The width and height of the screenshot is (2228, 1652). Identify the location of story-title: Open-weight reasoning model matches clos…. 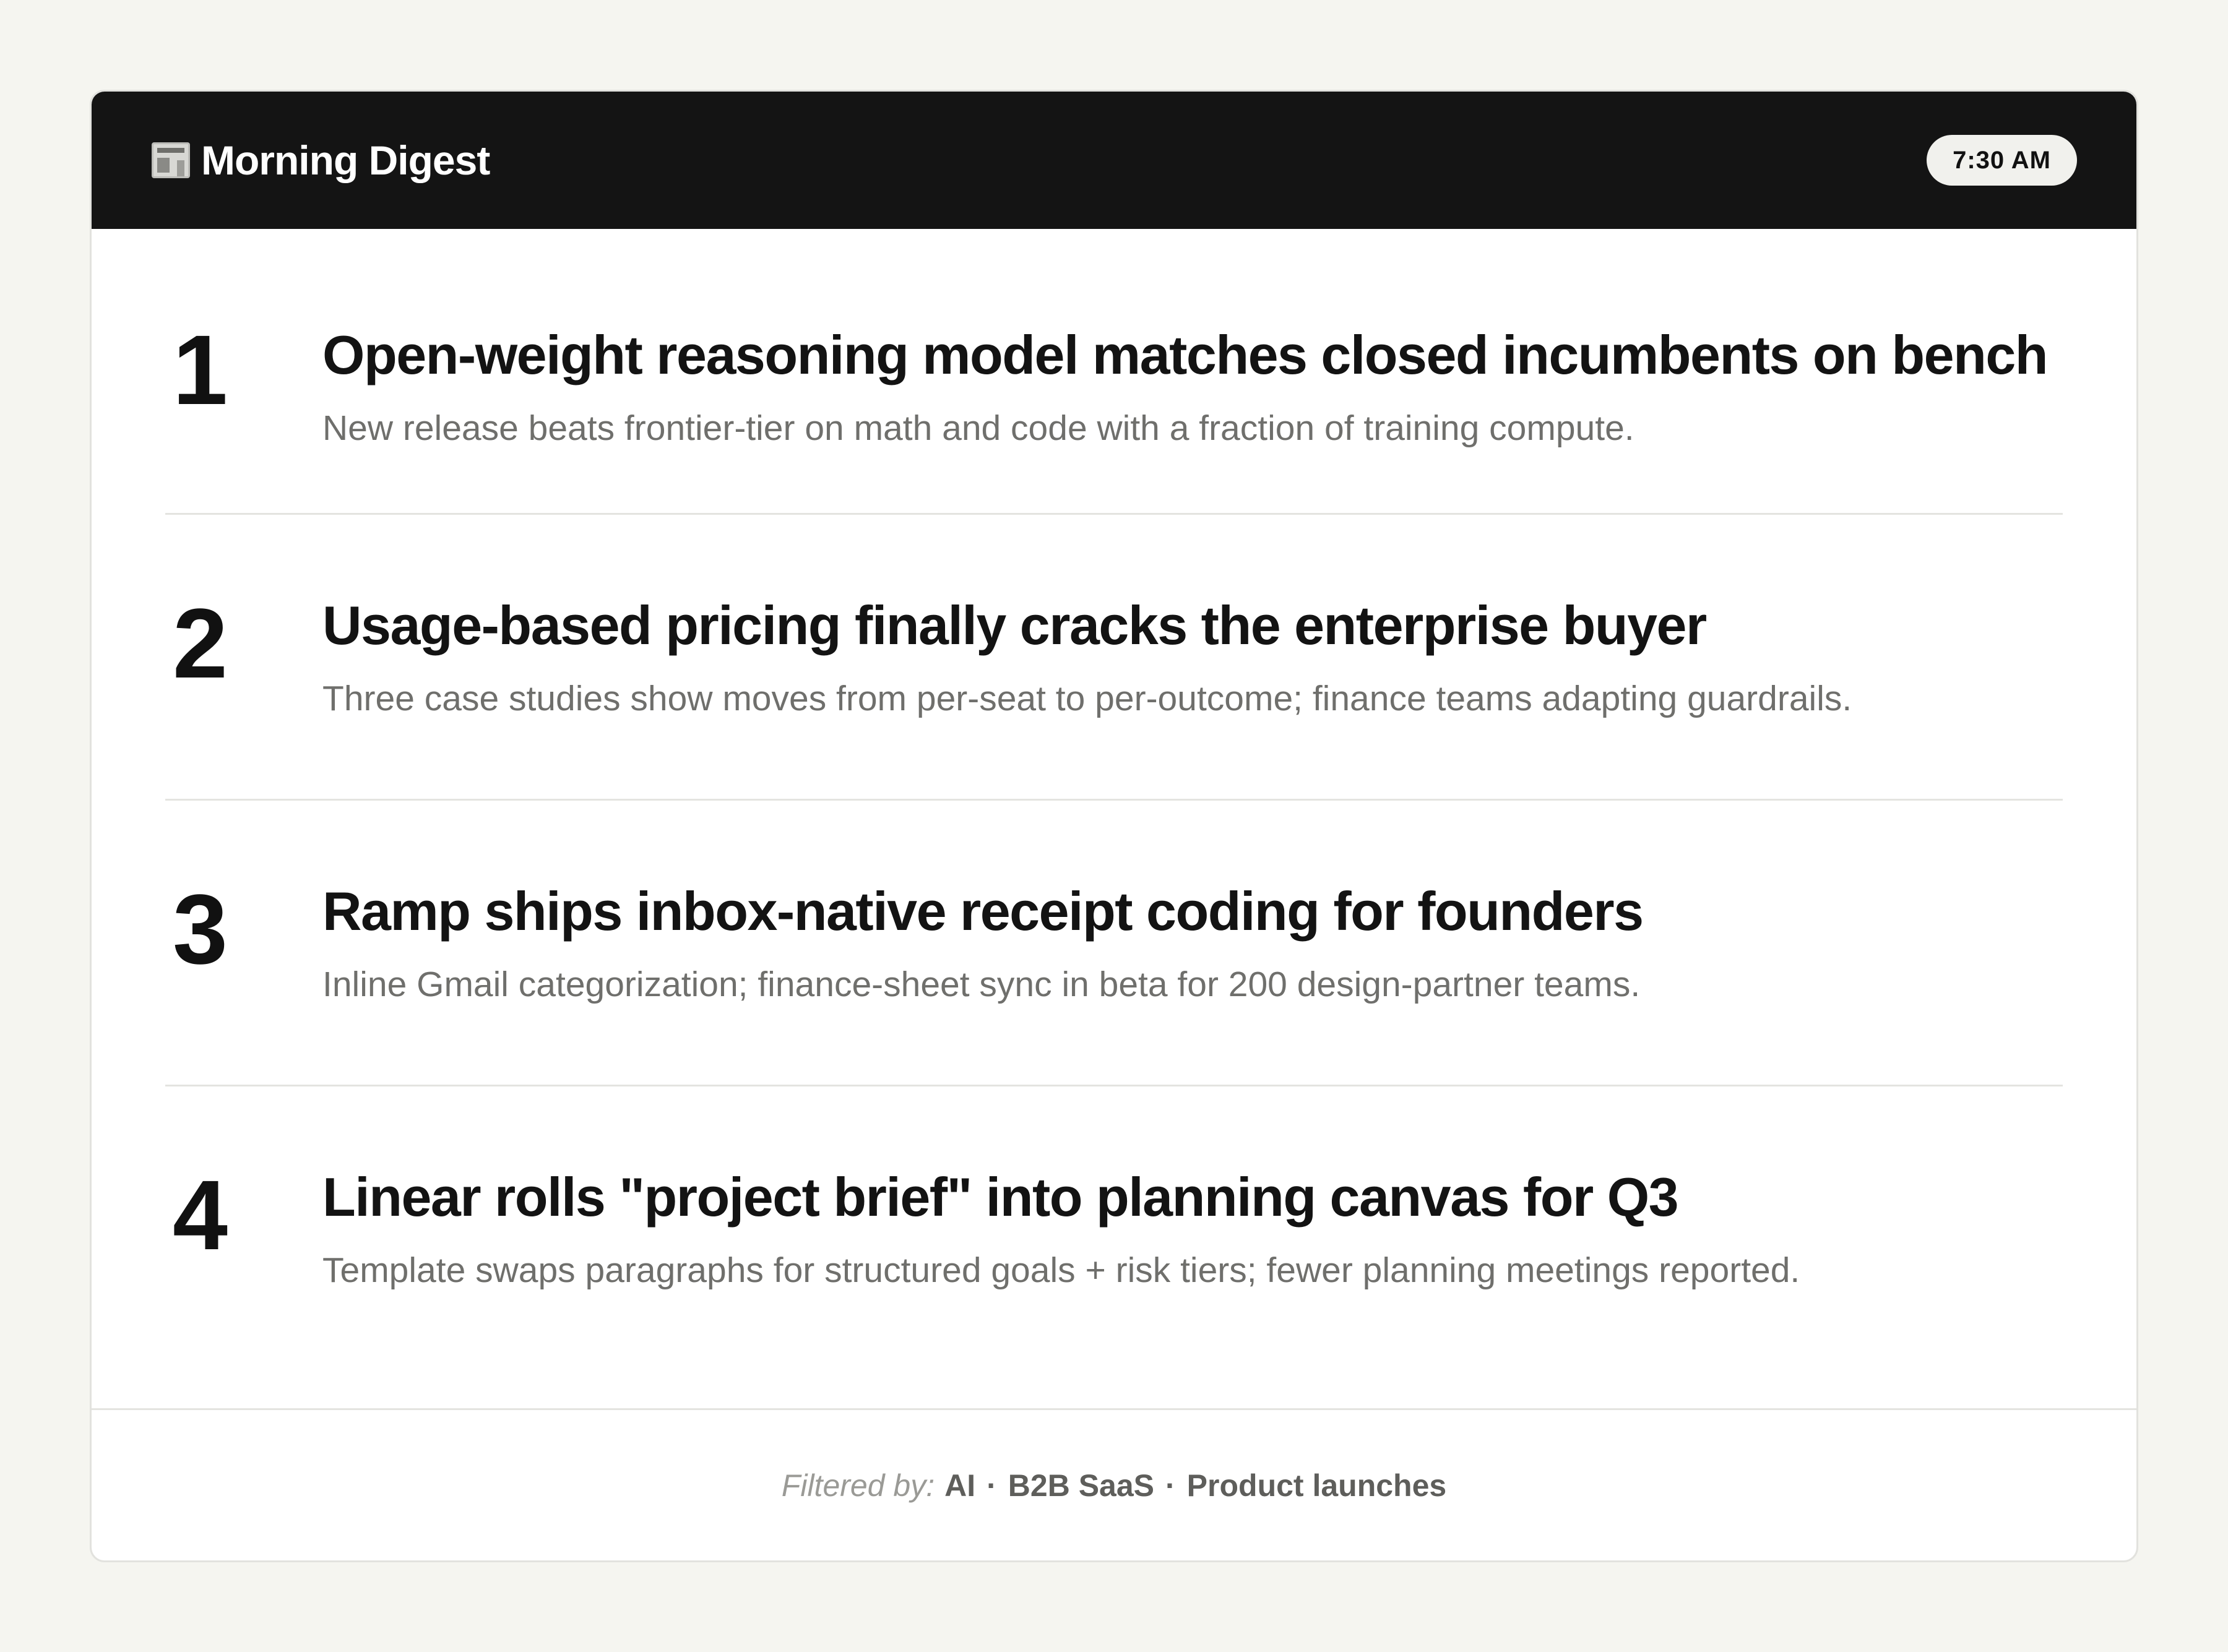
(1192, 355).